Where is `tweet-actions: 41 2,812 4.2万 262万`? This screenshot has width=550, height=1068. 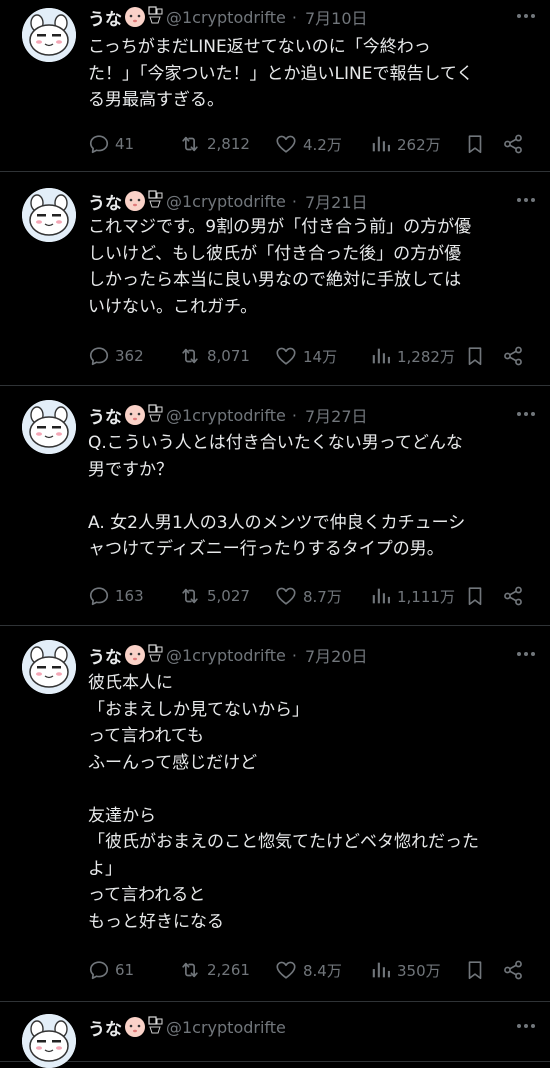
tweet-actions: 41 2,812 4.2万 262万 is located at coordinates (313, 144).